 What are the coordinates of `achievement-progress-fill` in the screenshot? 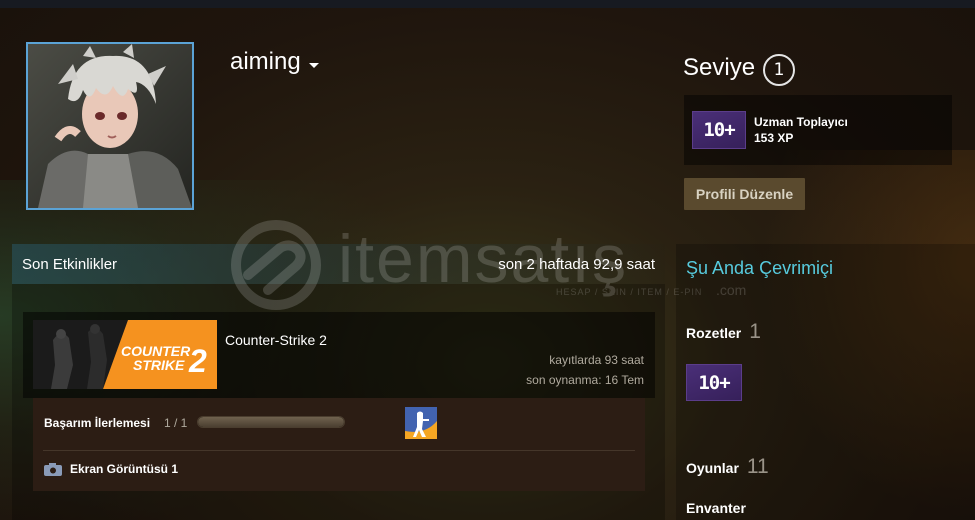 It's located at (271, 422).